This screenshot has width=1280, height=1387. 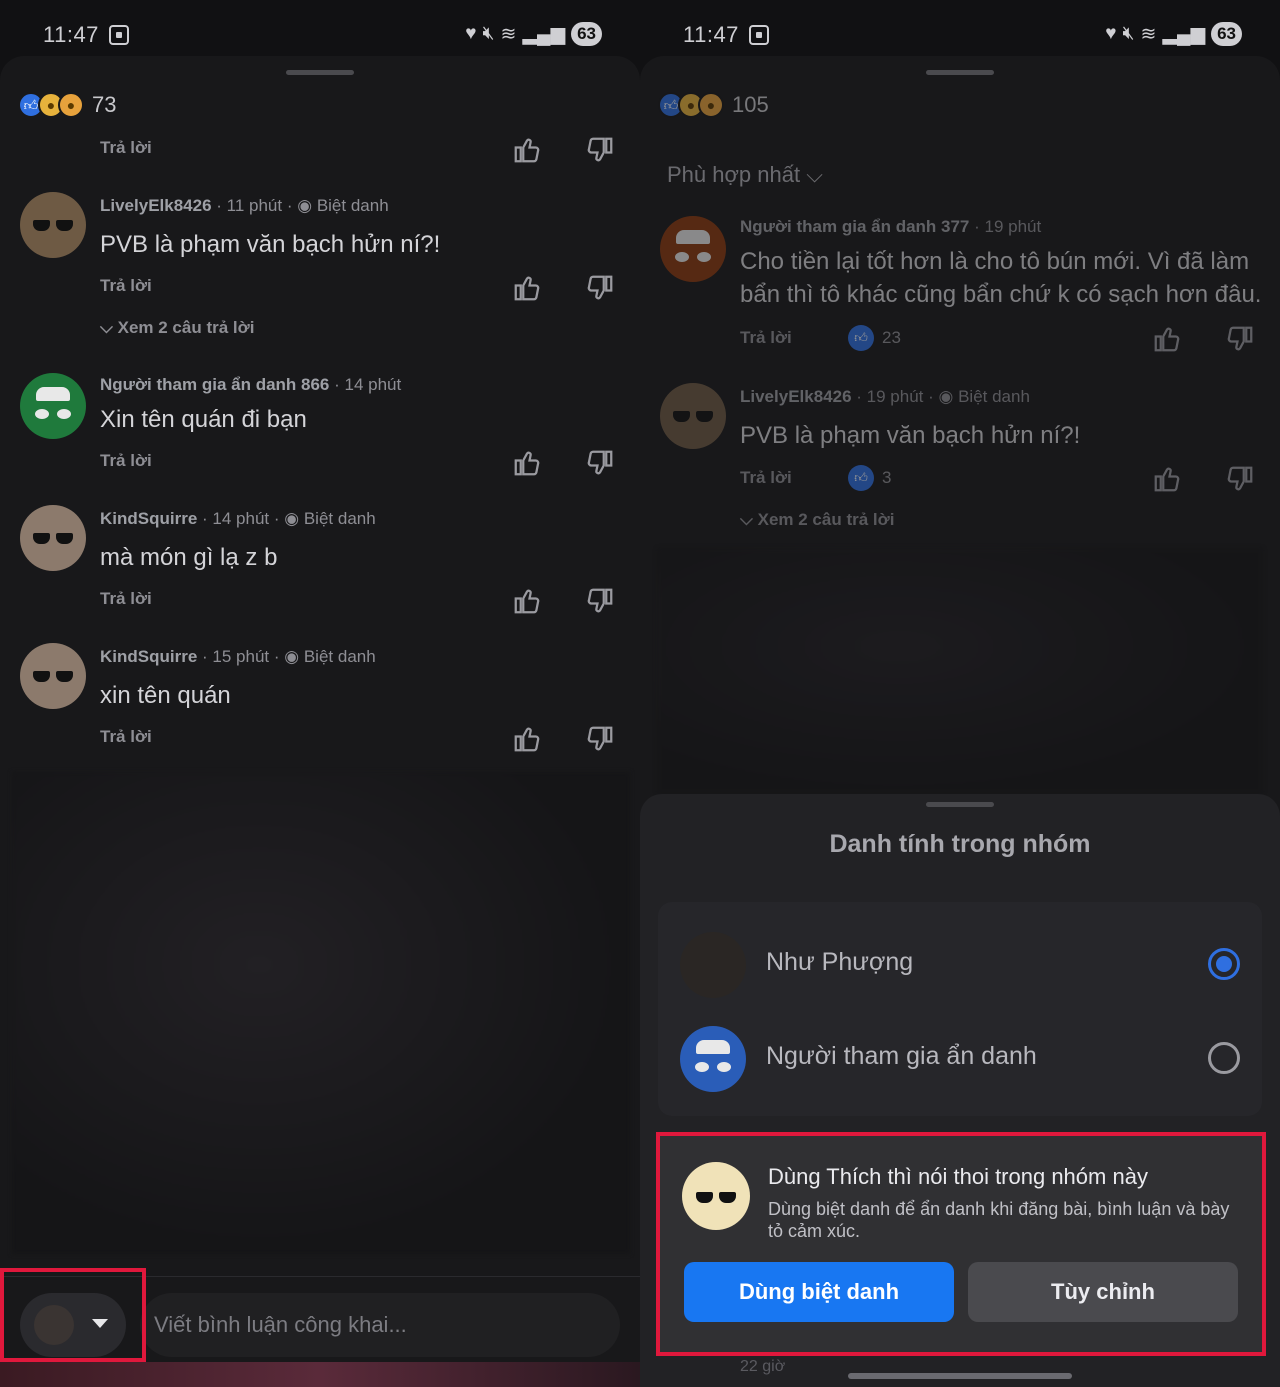 I want to click on identity-name: Người tham gia ẩn danh, so click(x=901, y=1056).